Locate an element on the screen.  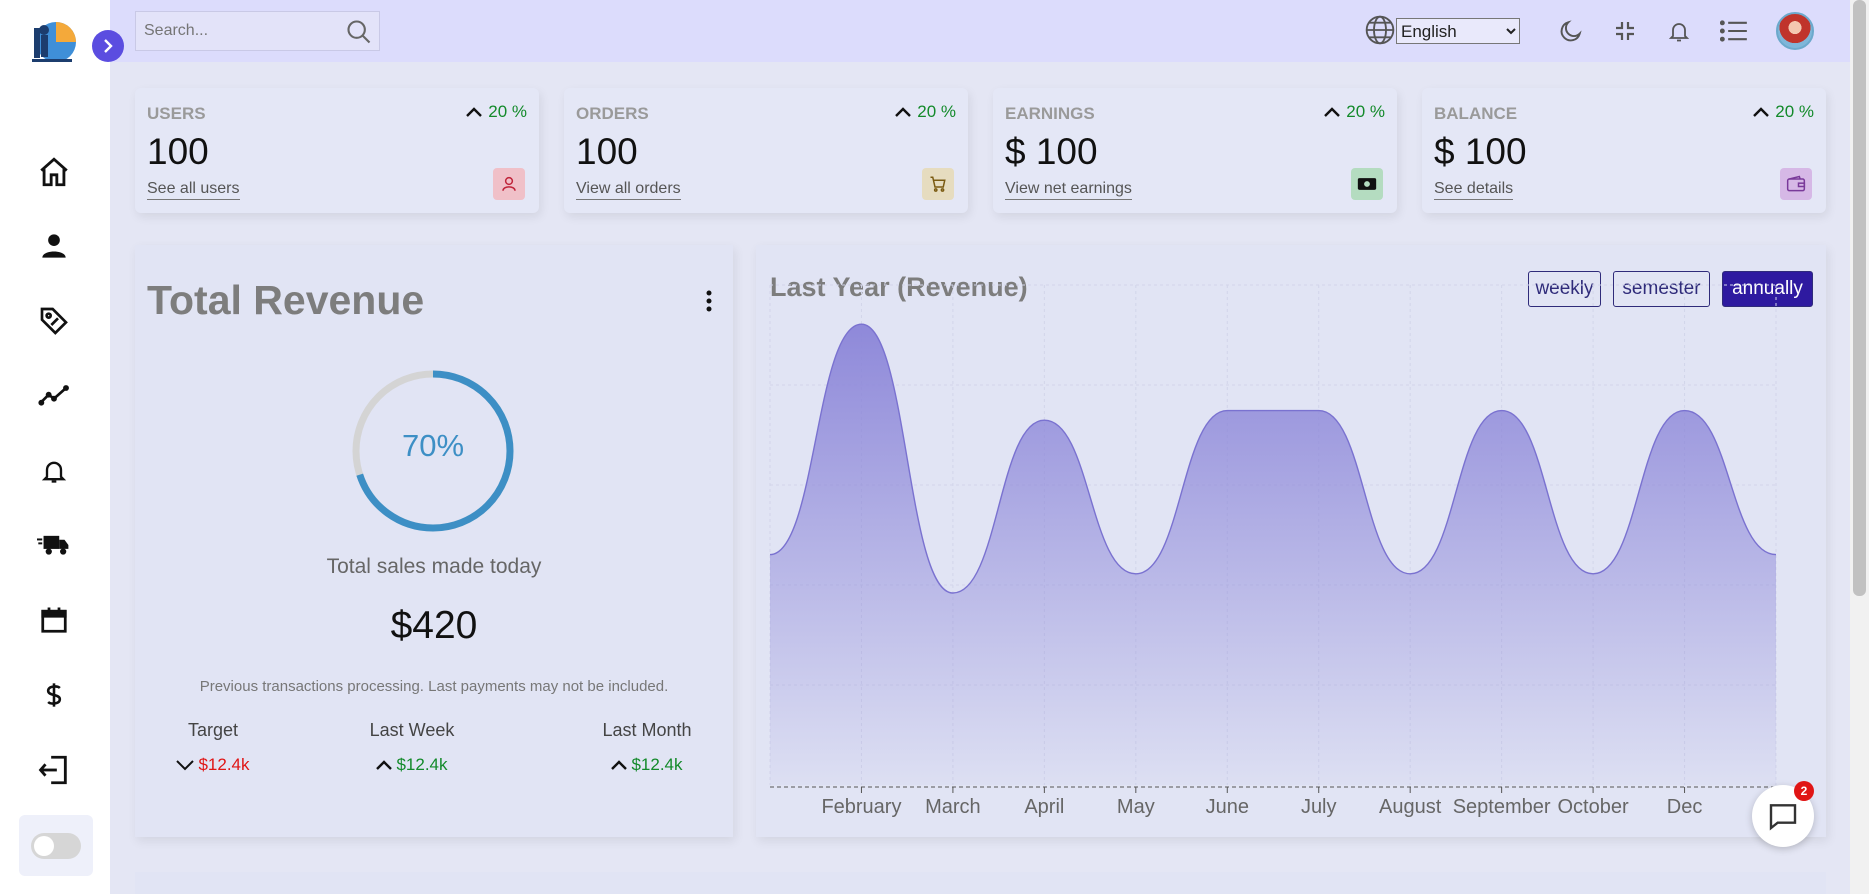
card-earnings: EARNINGS 20 % $ 100 View net earnings is located at coordinates (1195, 150).